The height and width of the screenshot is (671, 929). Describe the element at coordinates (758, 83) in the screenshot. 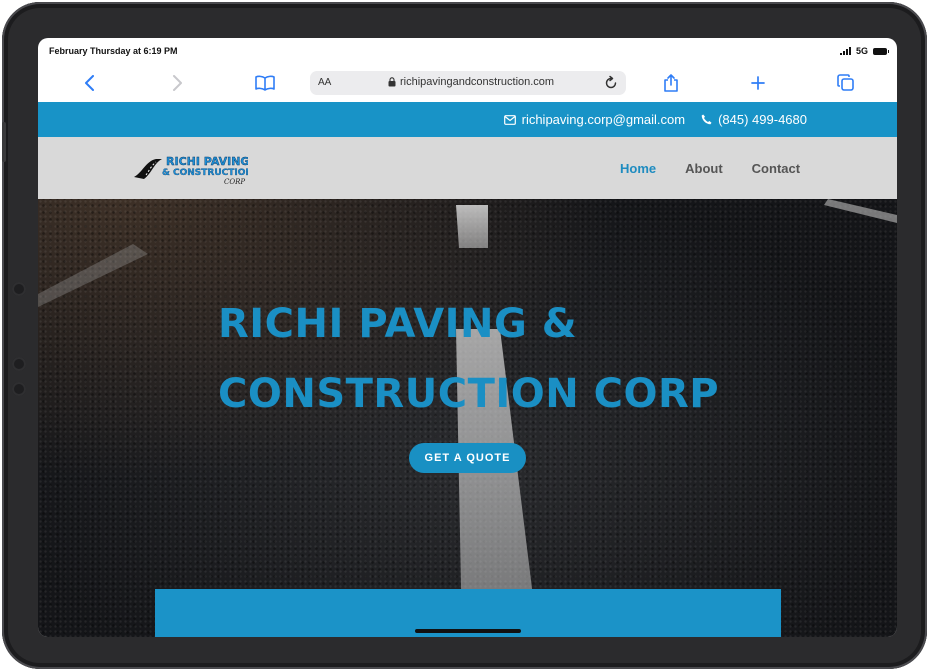

I see `new-tab-icon` at that location.